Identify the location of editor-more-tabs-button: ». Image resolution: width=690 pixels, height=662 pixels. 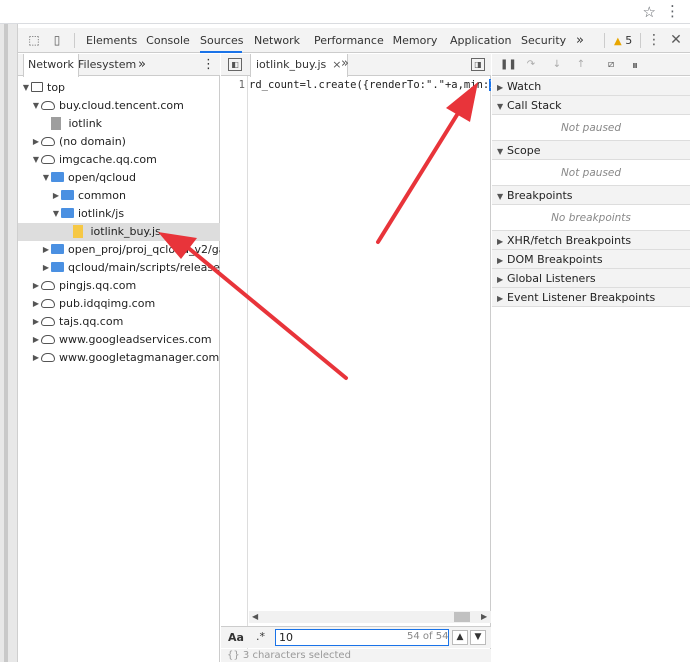
(345, 63).